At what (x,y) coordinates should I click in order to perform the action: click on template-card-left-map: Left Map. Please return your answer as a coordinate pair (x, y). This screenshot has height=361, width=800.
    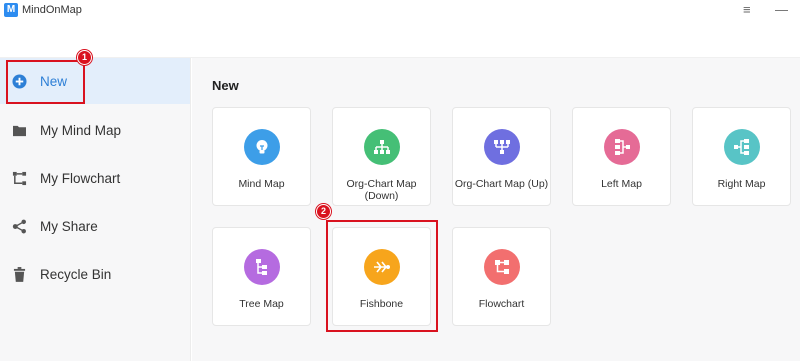
    Looking at the image, I should click on (621, 156).